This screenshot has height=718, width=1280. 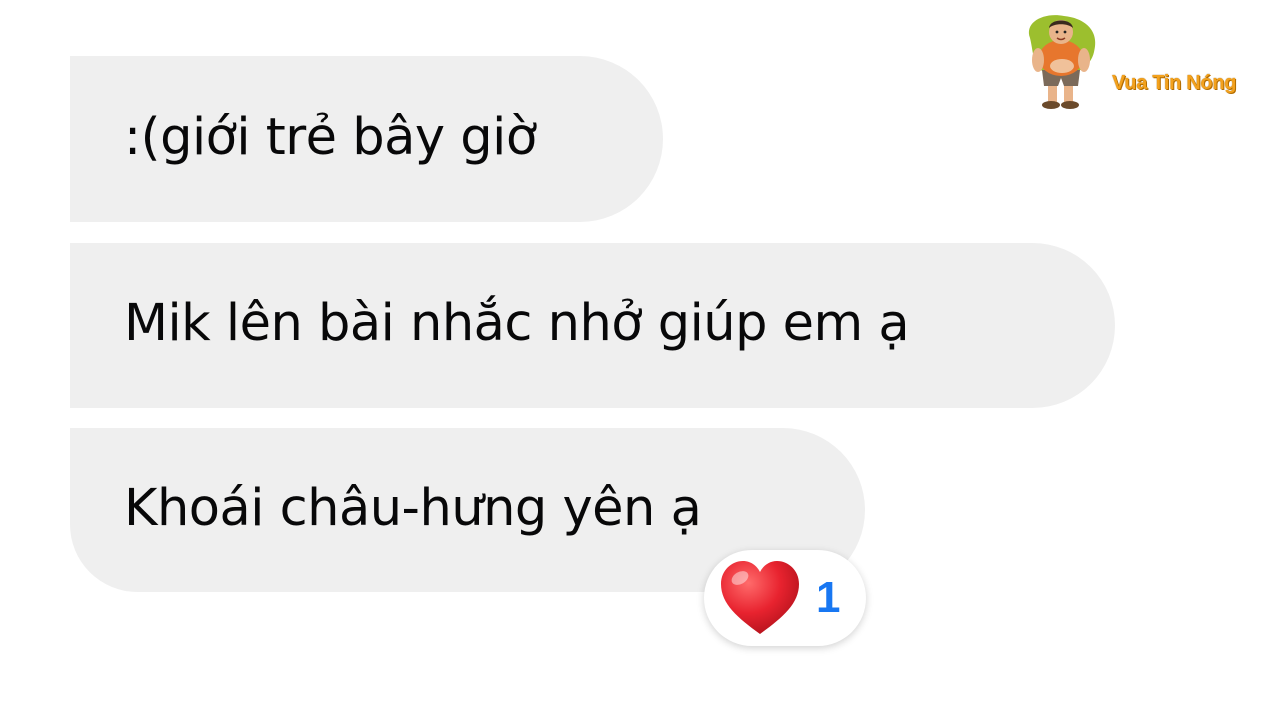 I want to click on watermark-text: Vua Tin Nóng, so click(x=1174, y=83).